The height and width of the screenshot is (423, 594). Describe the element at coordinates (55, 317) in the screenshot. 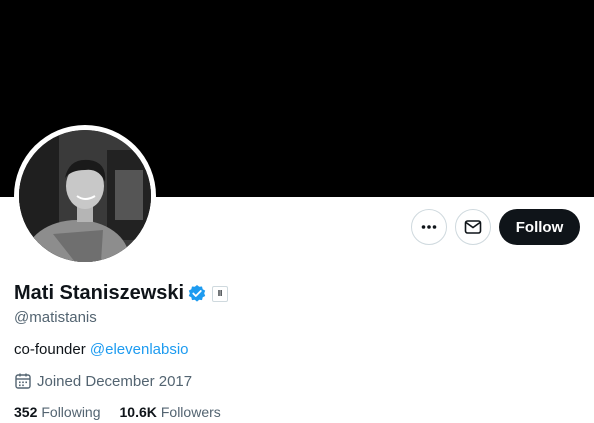

I see `profile-handle: @matistanis` at that location.